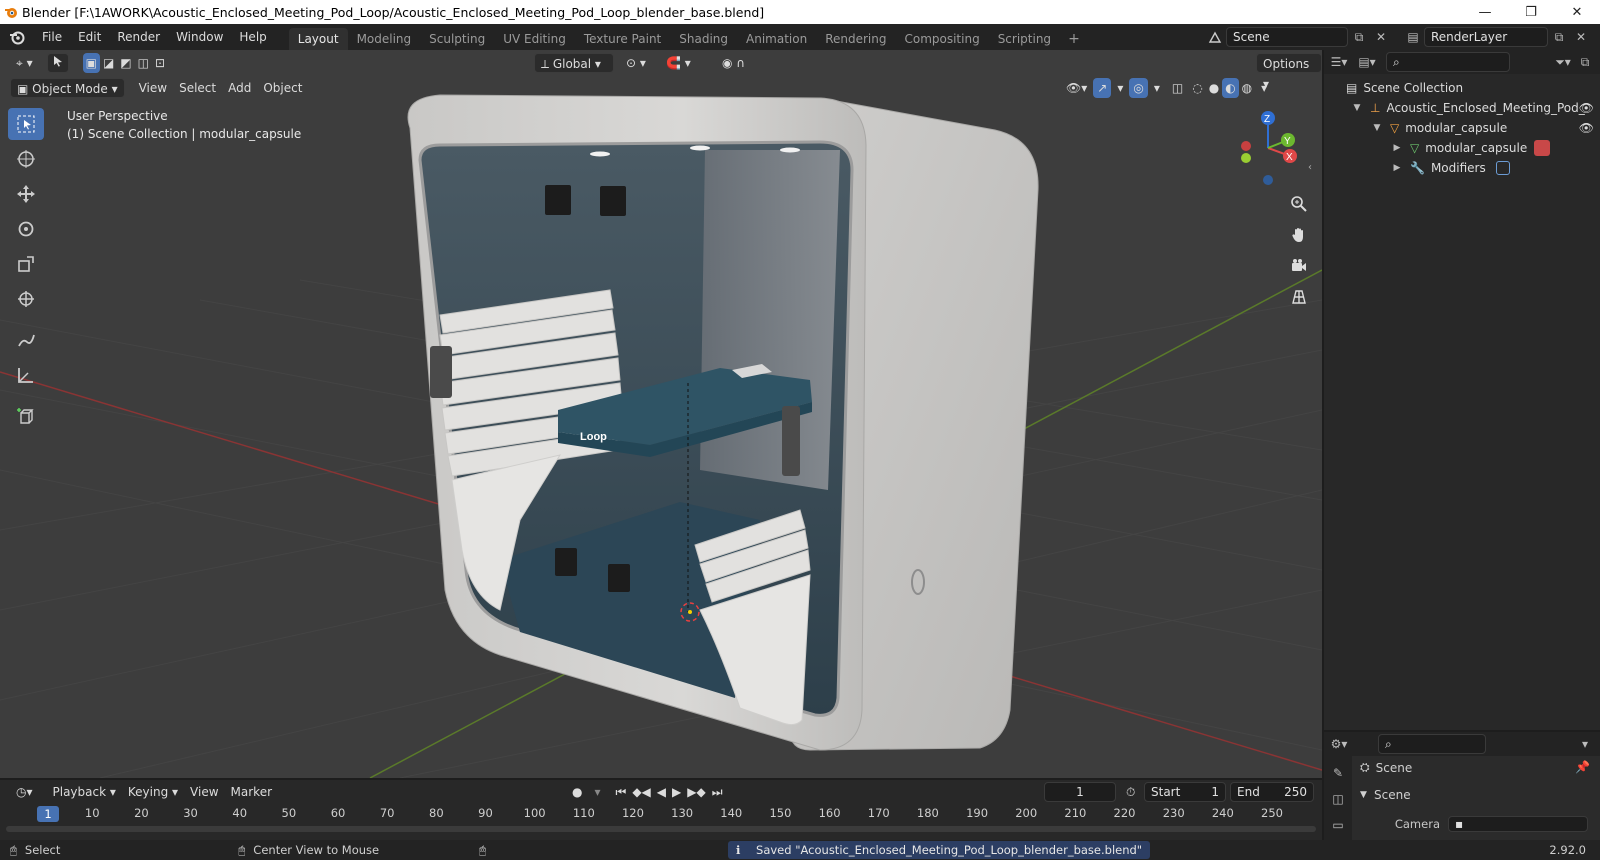 The height and width of the screenshot is (860, 1600). Describe the element at coordinates (636, 63) in the screenshot. I see `pivot-point-icon: ⊙ ▾` at that location.